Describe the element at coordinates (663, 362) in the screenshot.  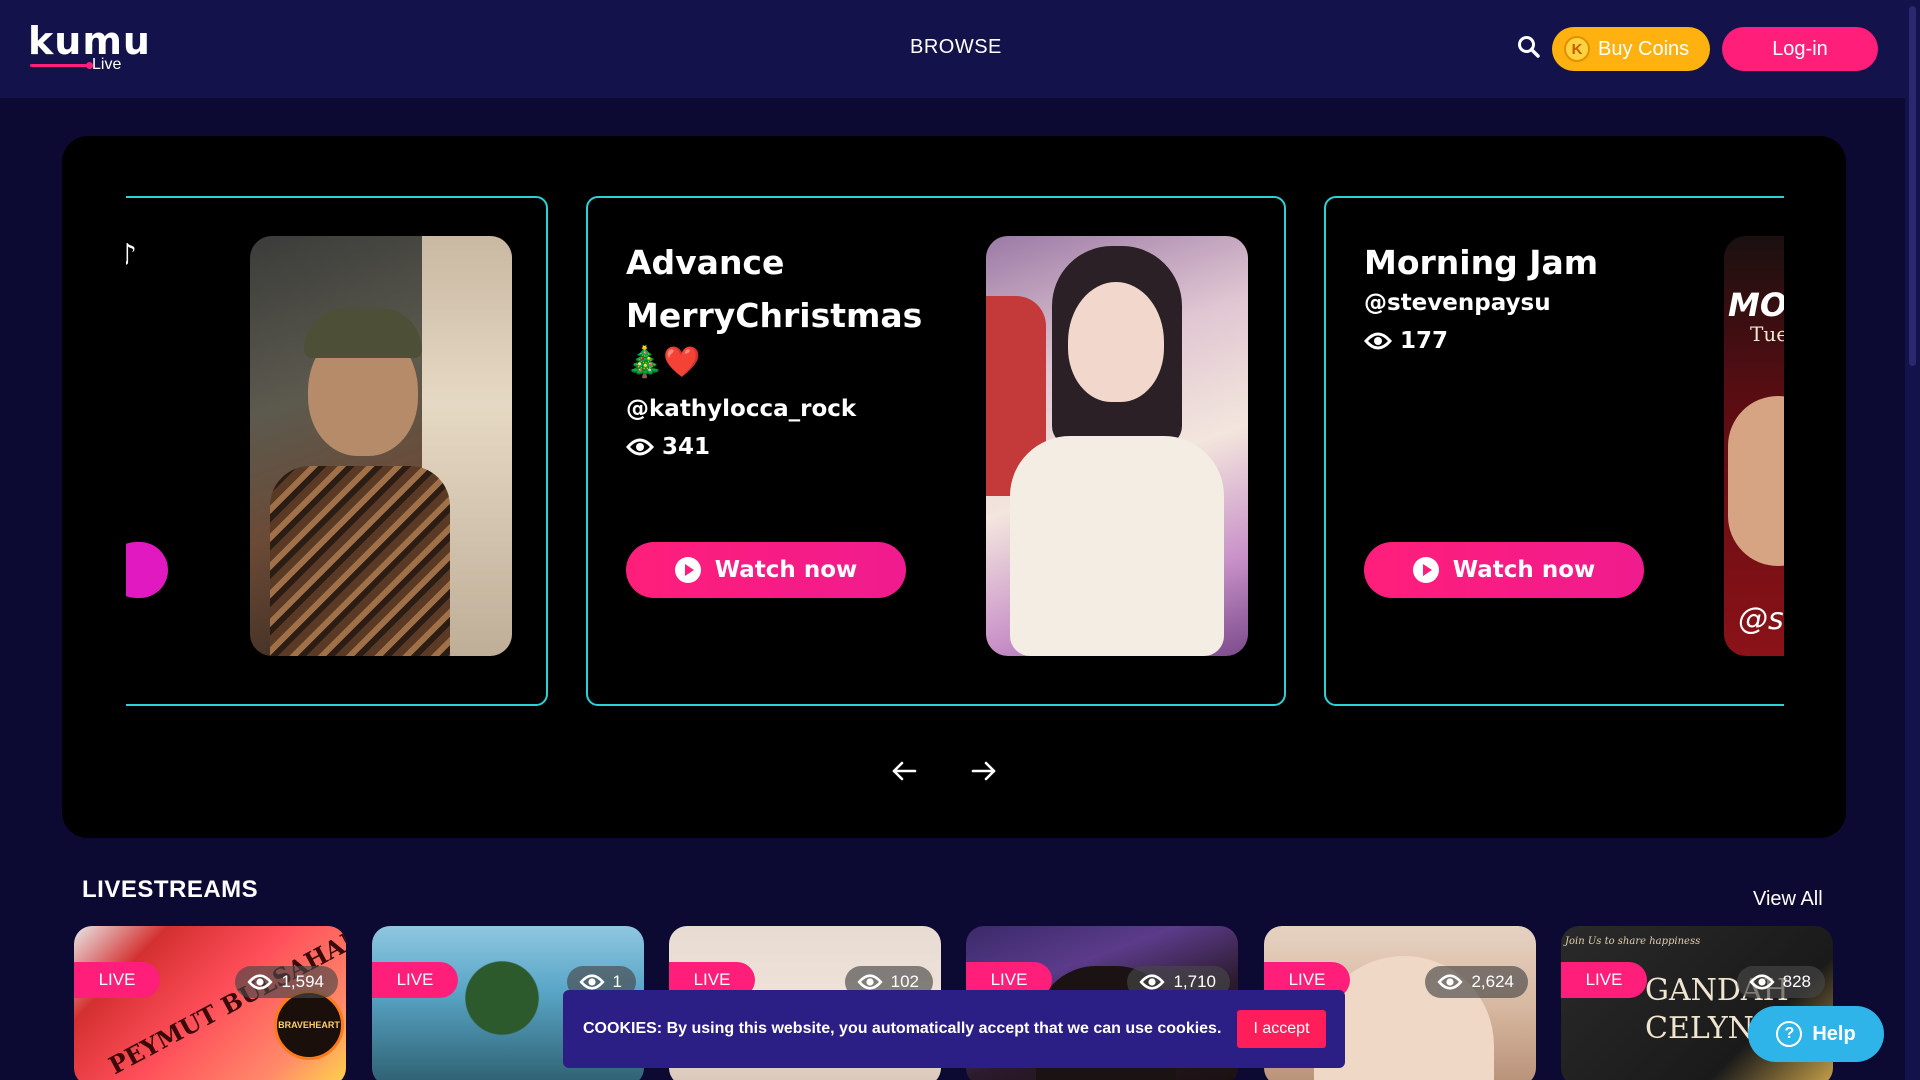
I see `christmas-emoji: 🎄❤️` at that location.